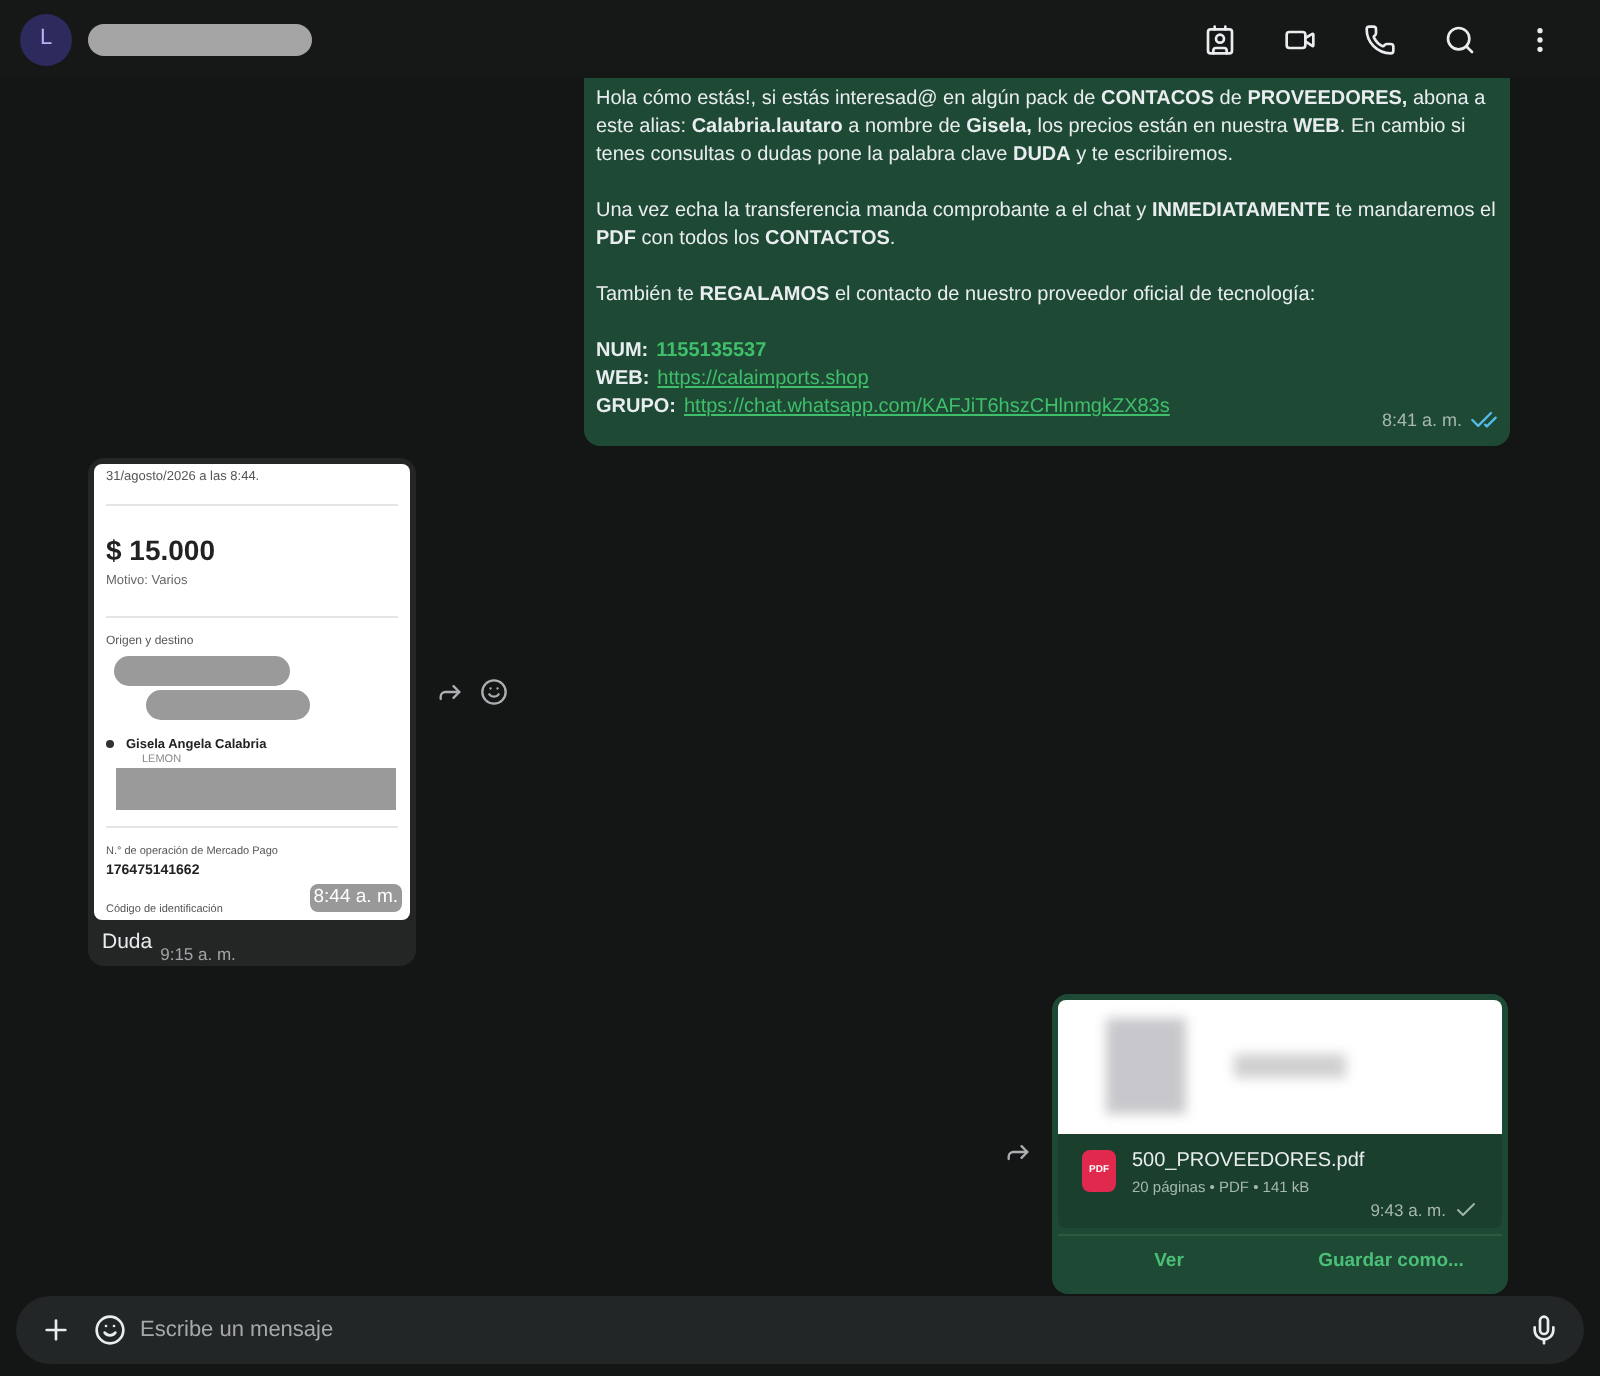  I want to click on search-icon, so click(1460, 39).